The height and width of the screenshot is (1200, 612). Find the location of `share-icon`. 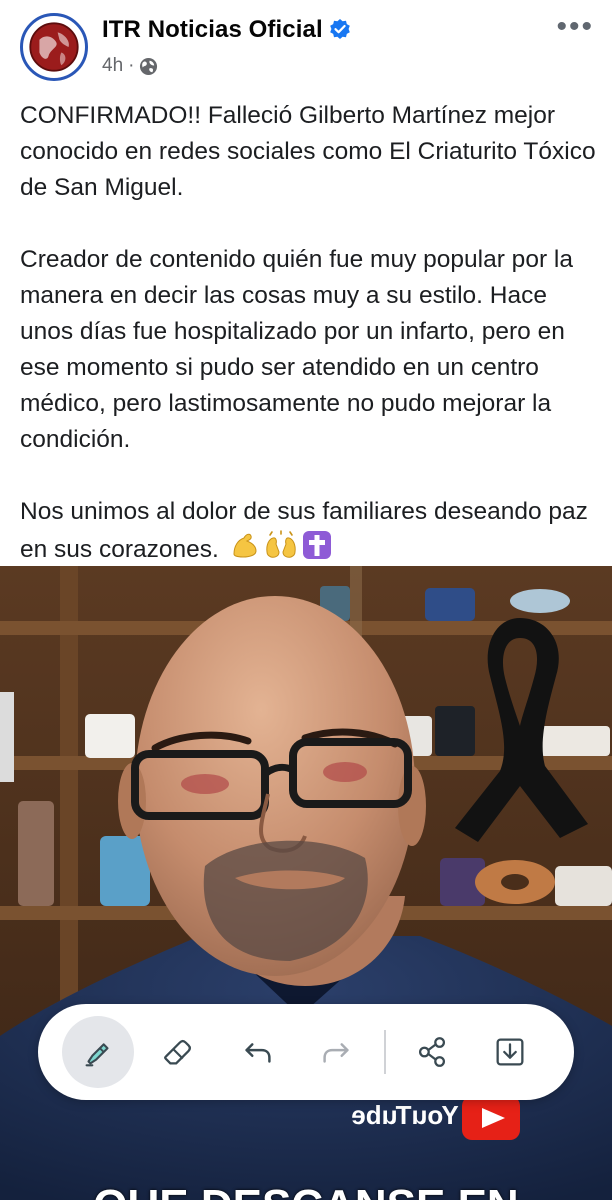

share-icon is located at coordinates (432, 1052).